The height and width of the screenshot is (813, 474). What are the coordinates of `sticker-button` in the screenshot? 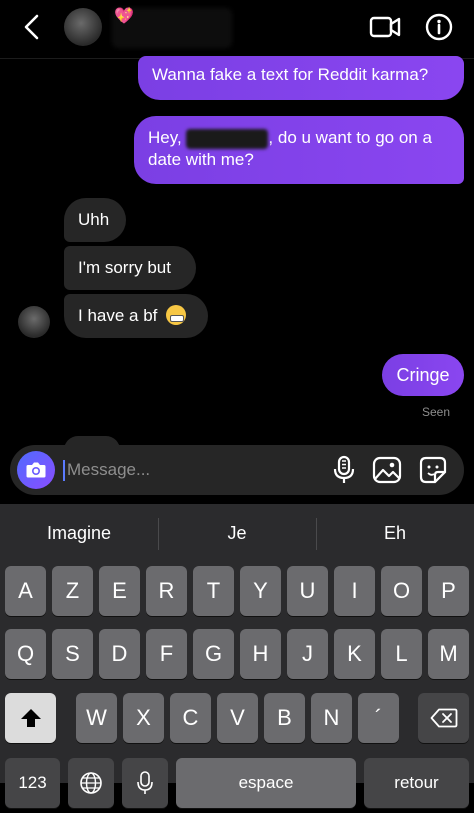 It's located at (433, 470).